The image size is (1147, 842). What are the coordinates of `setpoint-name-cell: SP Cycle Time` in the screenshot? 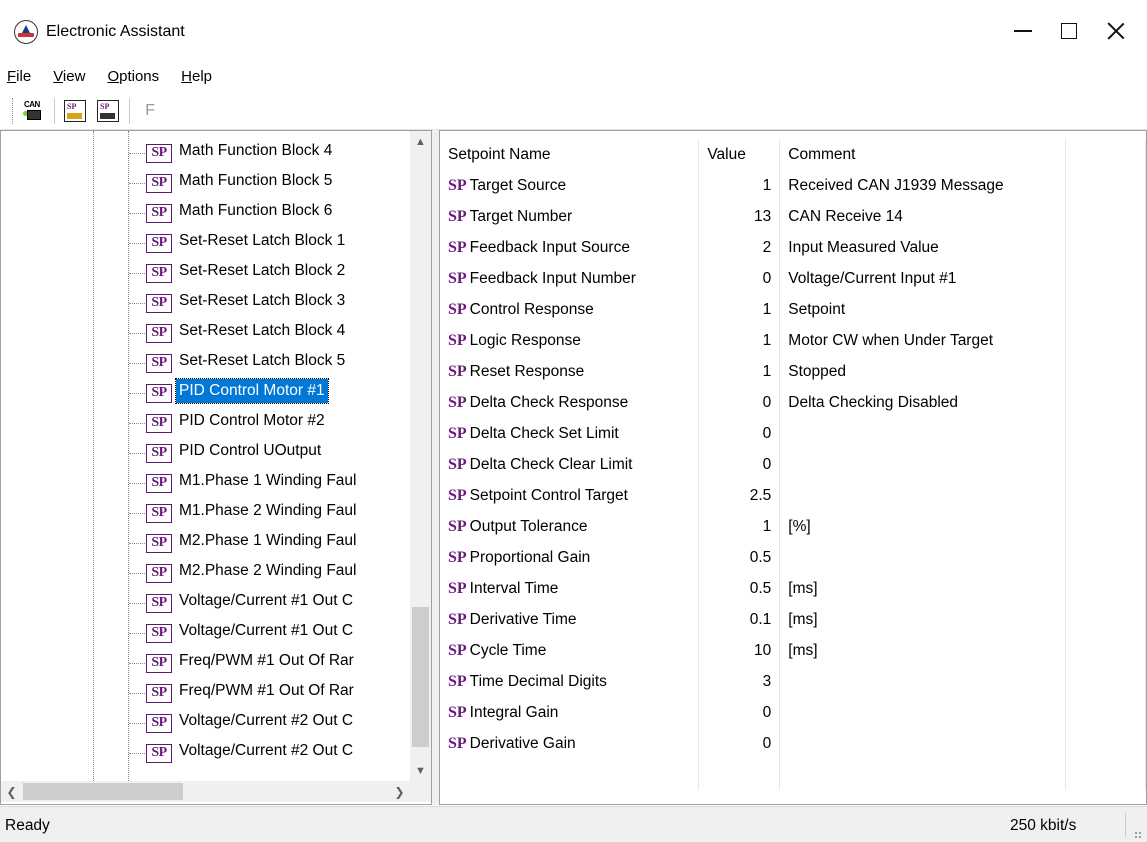 It's located at (570, 650).